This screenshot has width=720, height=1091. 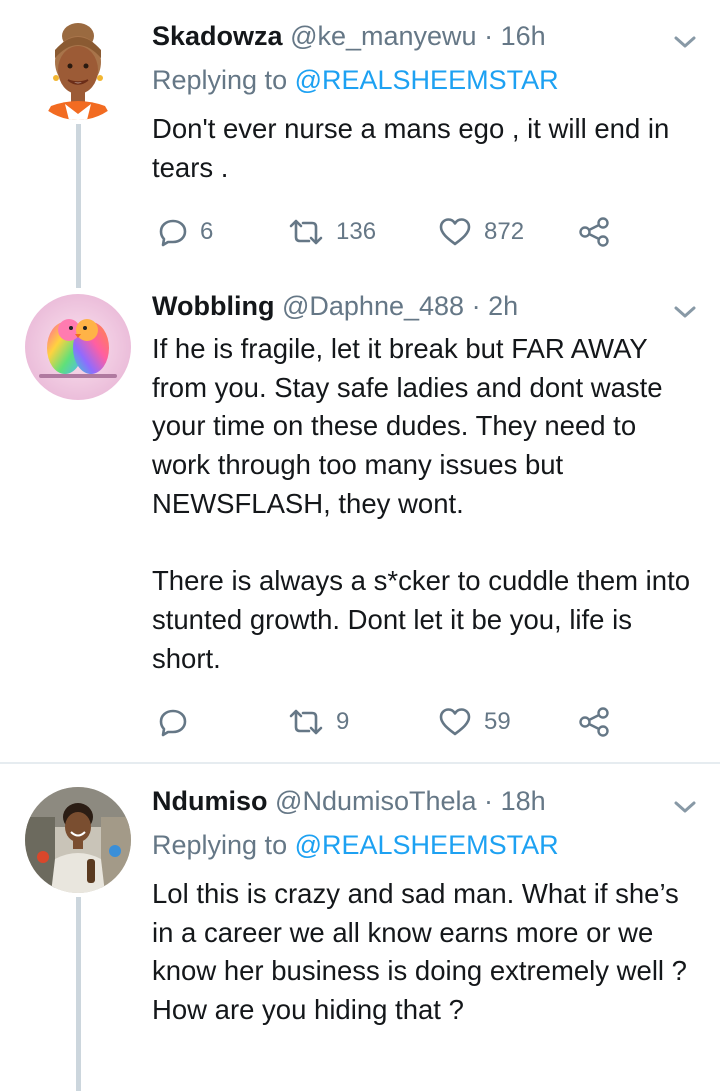 What do you see at coordinates (360, 763) in the screenshot?
I see `tweet-divider` at bounding box center [360, 763].